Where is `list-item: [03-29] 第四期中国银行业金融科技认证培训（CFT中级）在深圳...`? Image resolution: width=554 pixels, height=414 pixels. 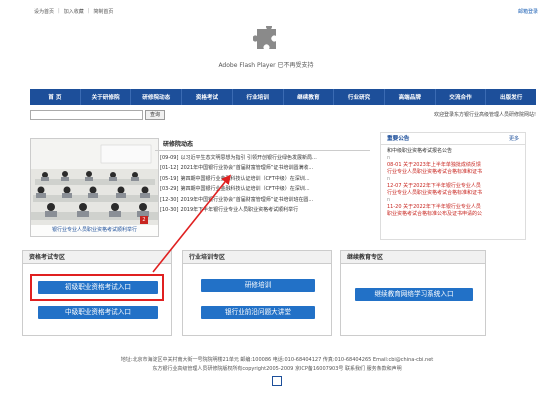 list-item: [03-29] 第四期中国银行业金融科技认证培训（CFT中级）在深圳... is located at coordinates (265, 189).